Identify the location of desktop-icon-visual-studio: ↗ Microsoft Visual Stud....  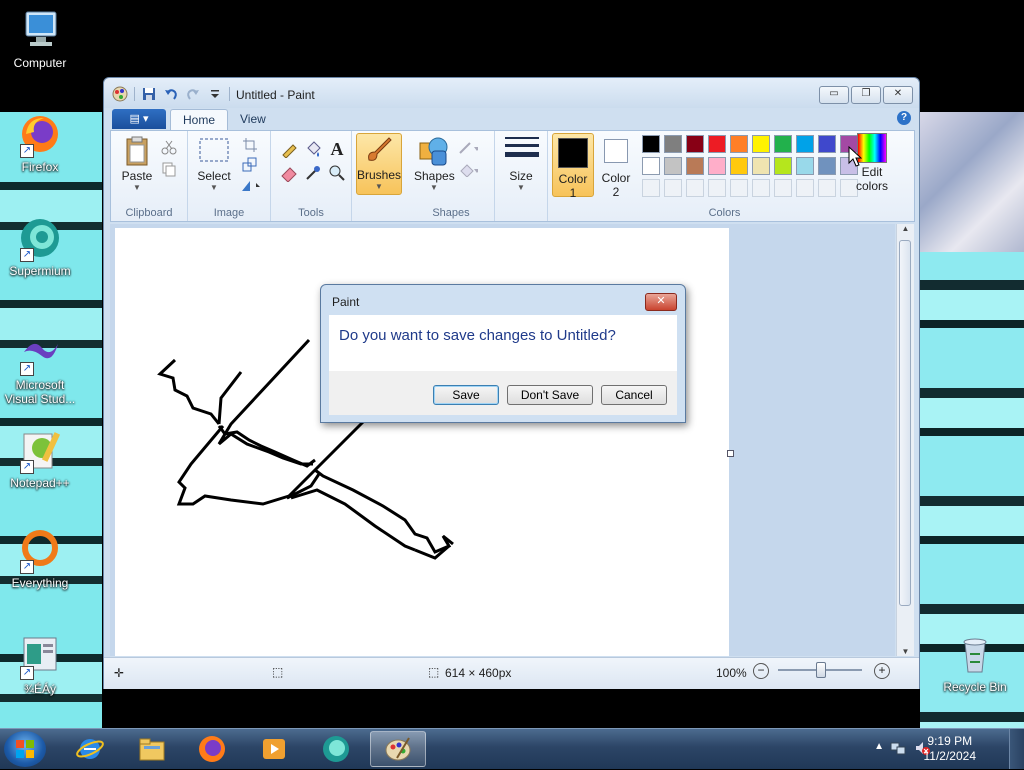
(43, 368).